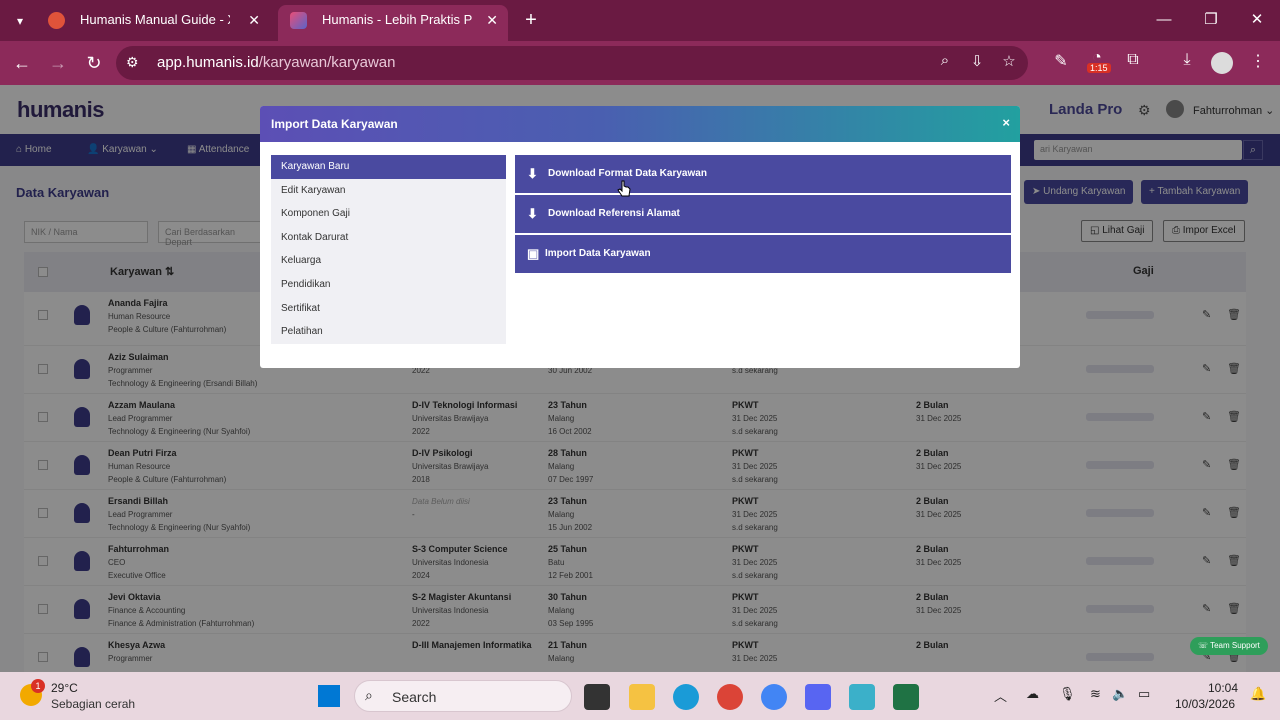 This screenshot has height=720, width=1280. What do you see at coordinates (388, 285) in the screenshot?
I see `menu-item-pendidikan: Pendidikan` at bounding box center [388, 285].